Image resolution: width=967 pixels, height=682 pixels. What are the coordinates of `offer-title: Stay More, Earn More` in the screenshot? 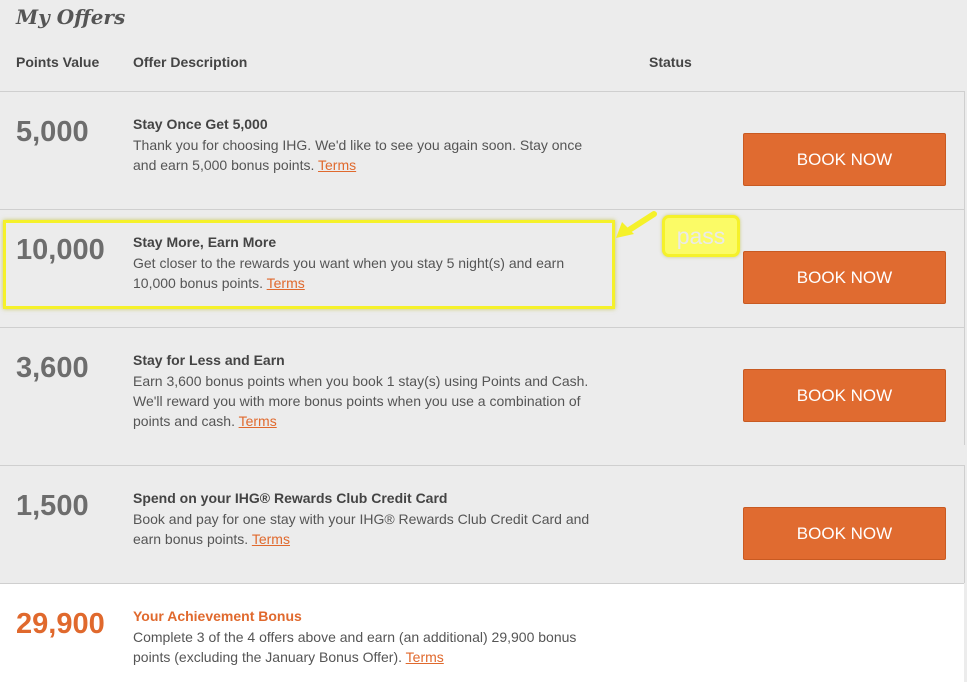 It's located at (205, 242).